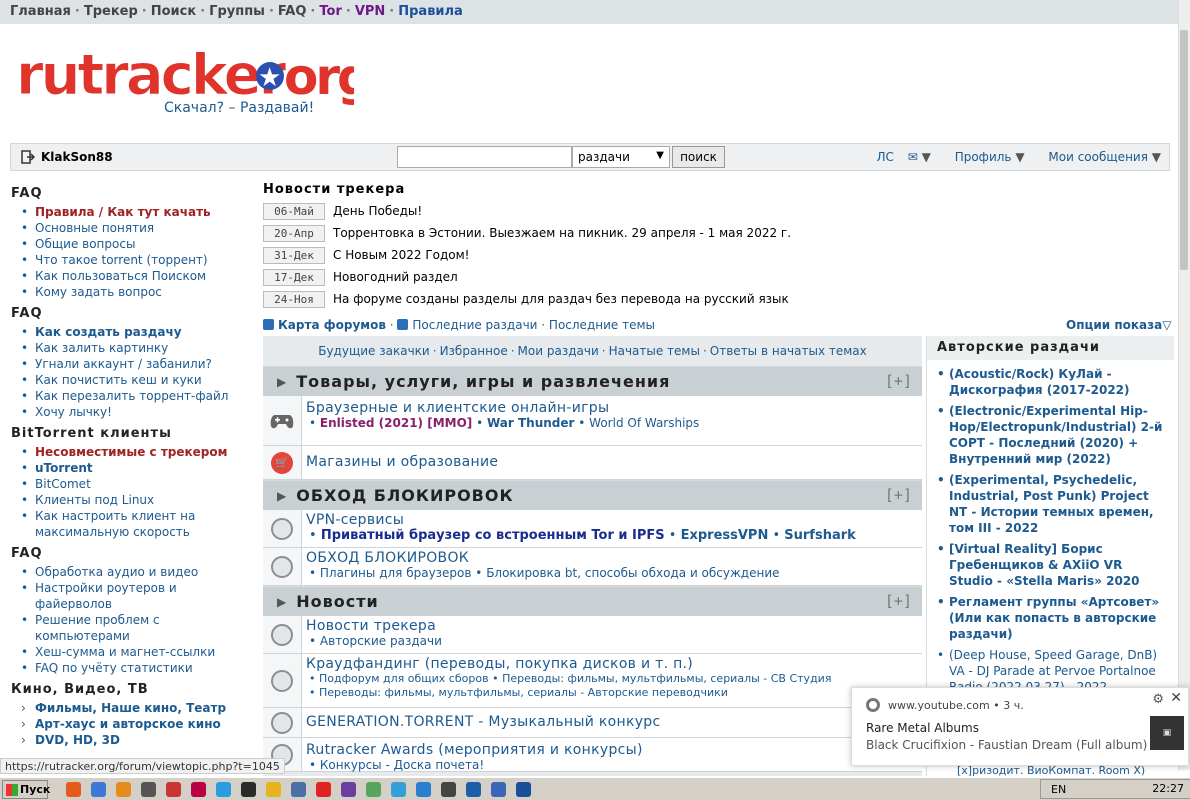 This screenshot has height=800, width=1190. What do you see at coordinates (474, 325) in the screenshot?
I see `latest-releases-link: Последние раздачи` at bounding box center [474, 325].